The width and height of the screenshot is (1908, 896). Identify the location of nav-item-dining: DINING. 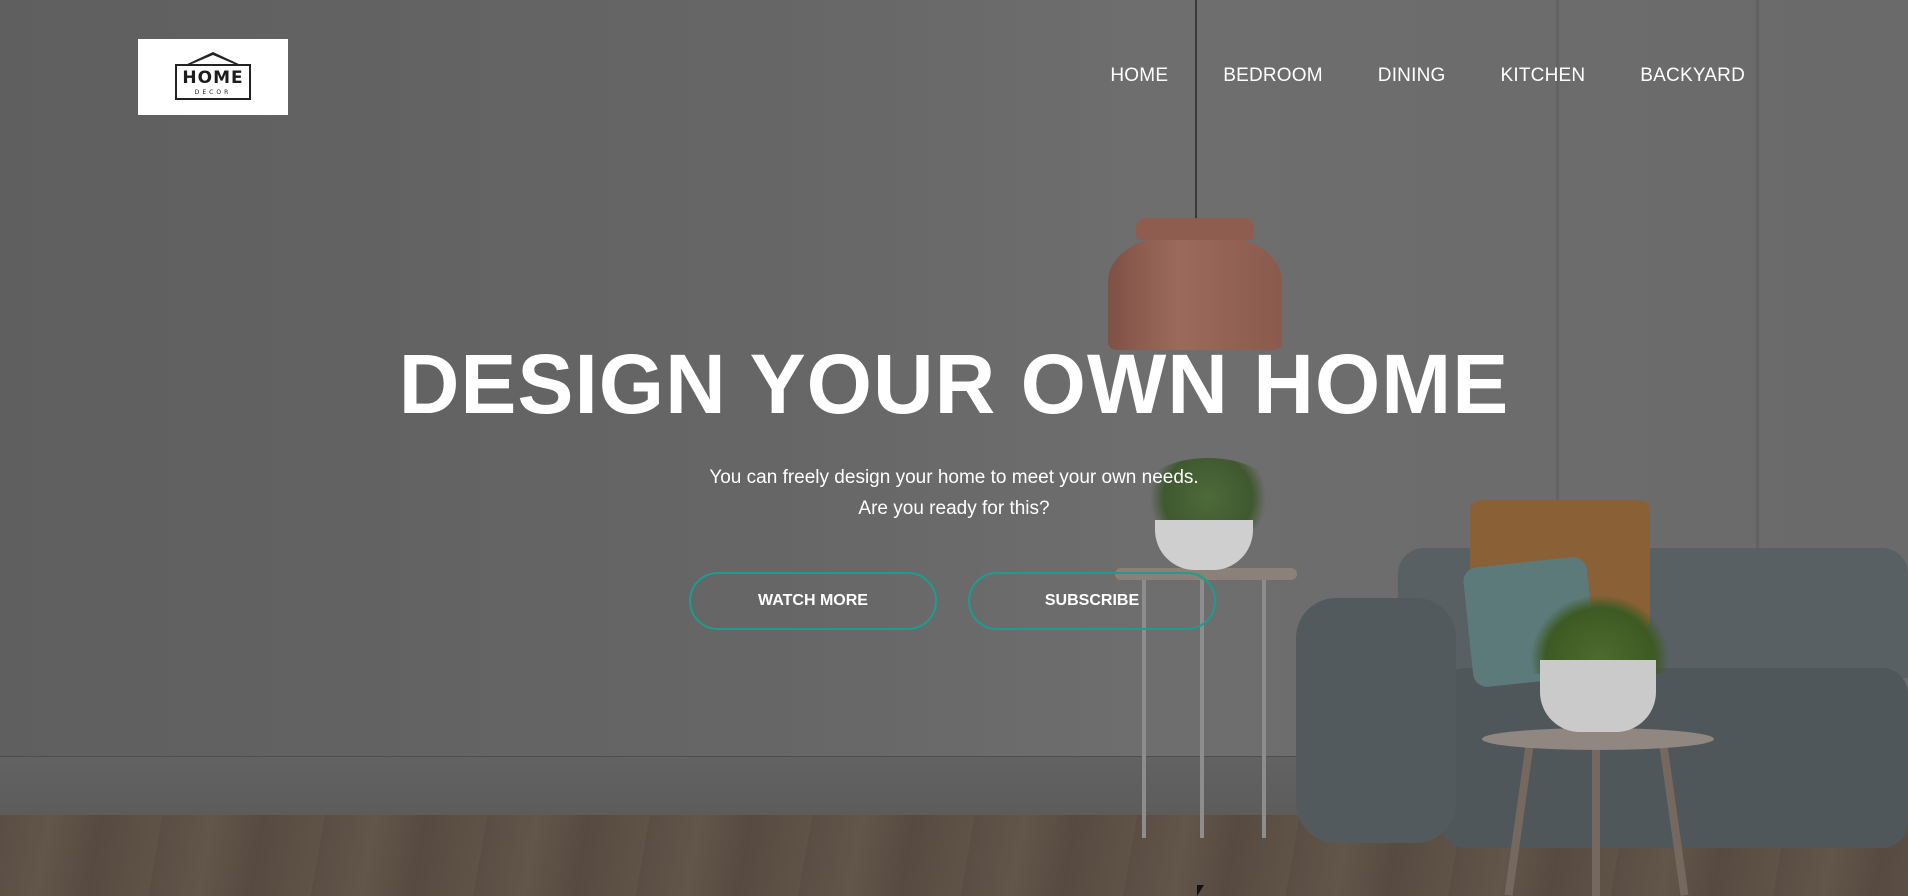
(1412, 76).